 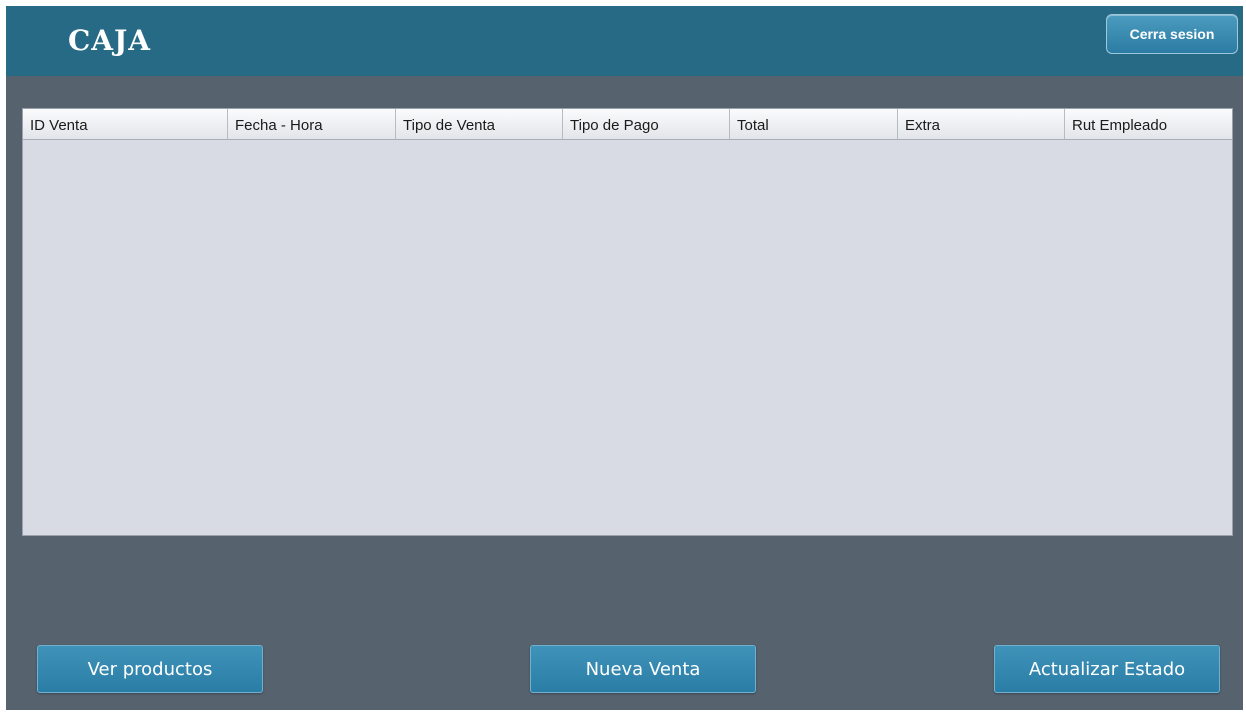 I want to click on column-header-total: Total, so click(x=814, y=124).